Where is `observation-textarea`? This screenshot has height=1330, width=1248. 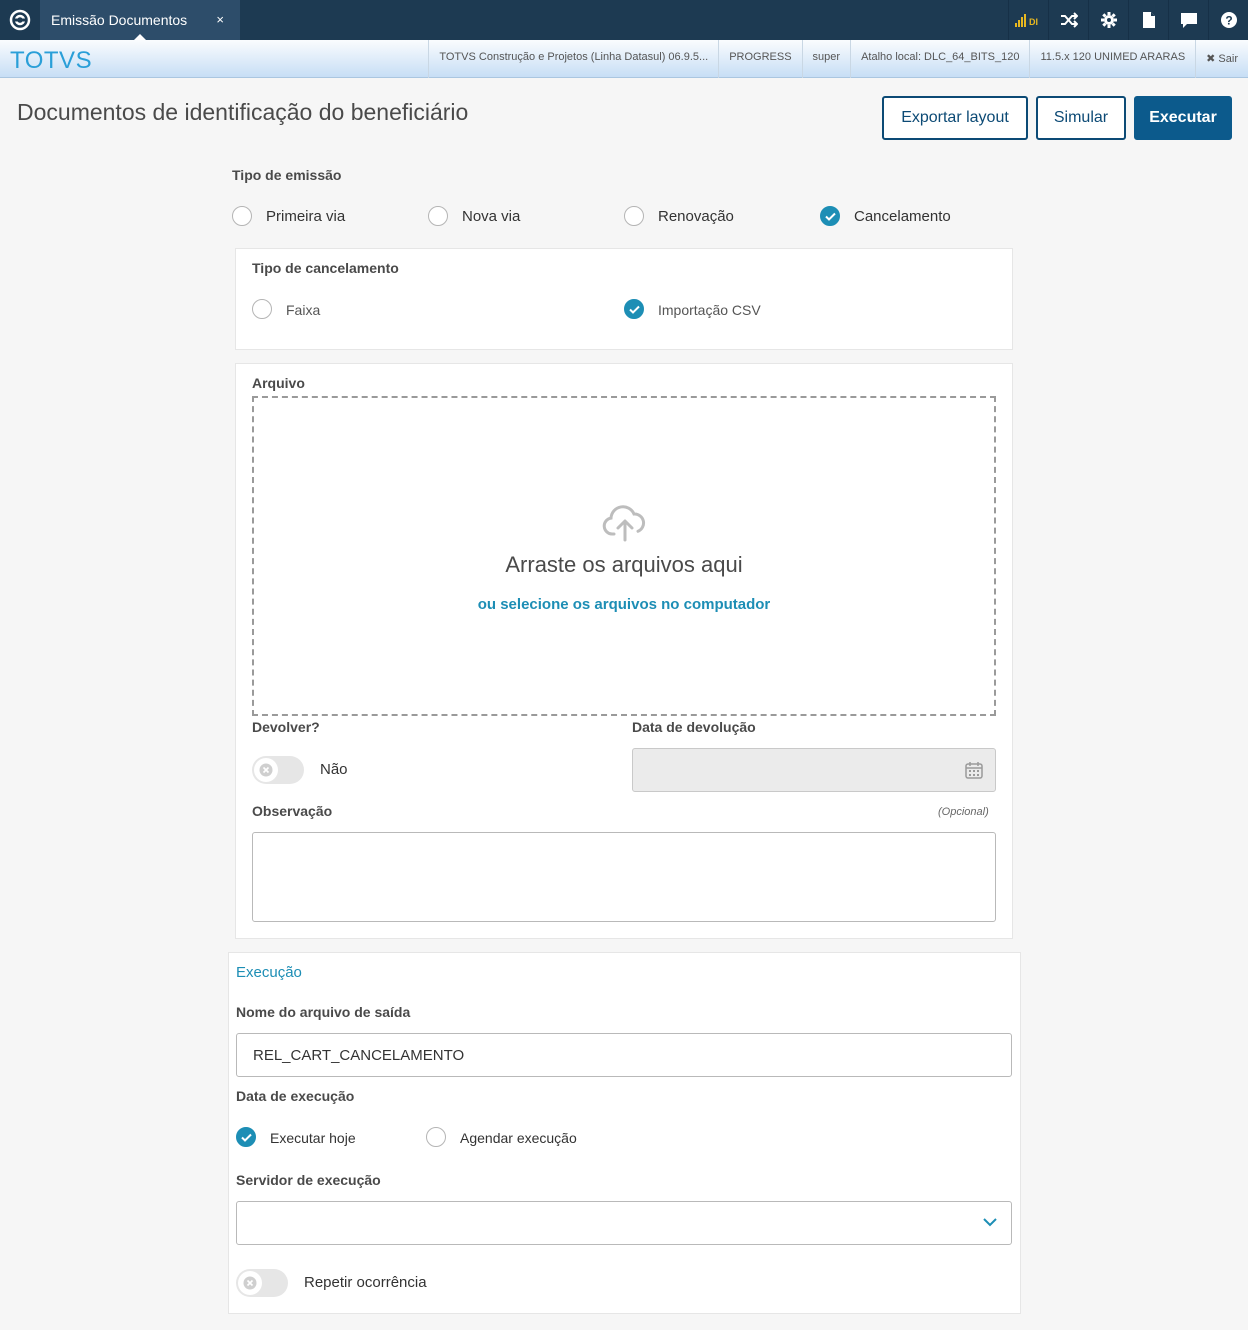
observation-textarea is located at coordinates (624, 877).